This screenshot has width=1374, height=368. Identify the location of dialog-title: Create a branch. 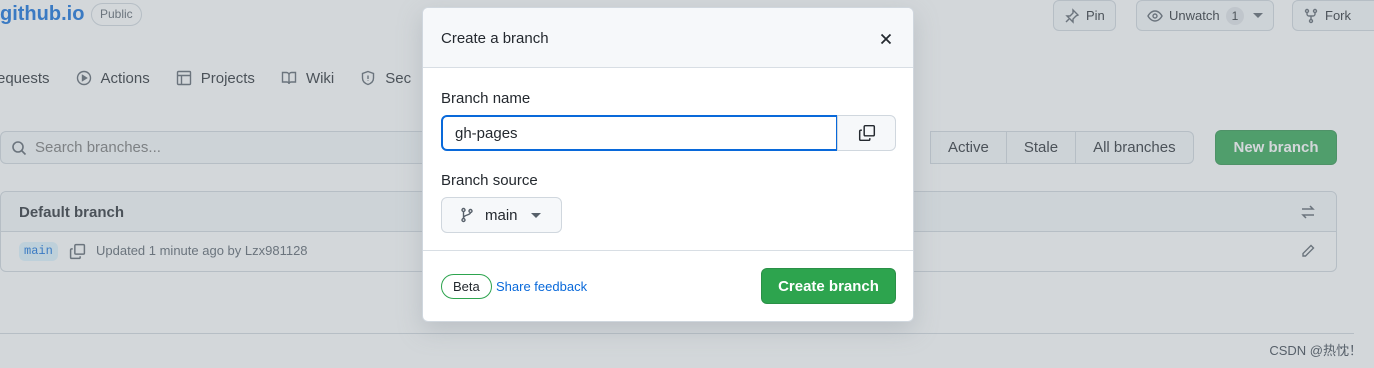
(495, 38).